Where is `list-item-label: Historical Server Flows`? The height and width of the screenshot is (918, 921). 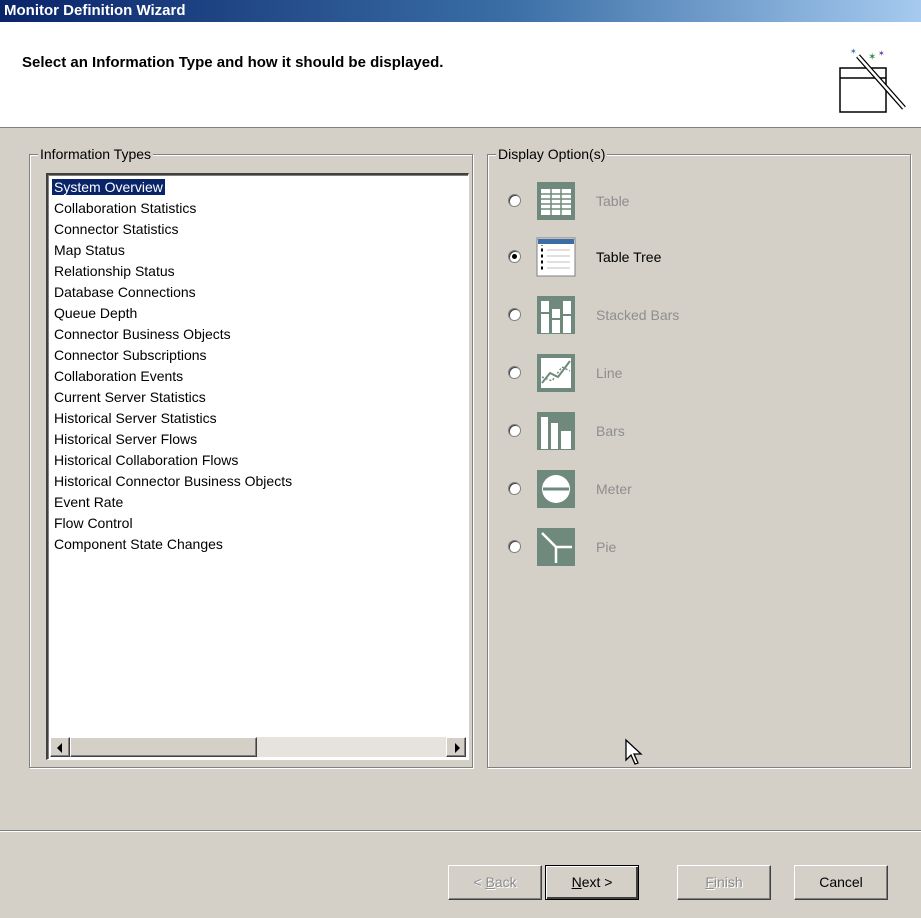
list-item-label: Historical Server Flows is located at coordinates (126, 439).